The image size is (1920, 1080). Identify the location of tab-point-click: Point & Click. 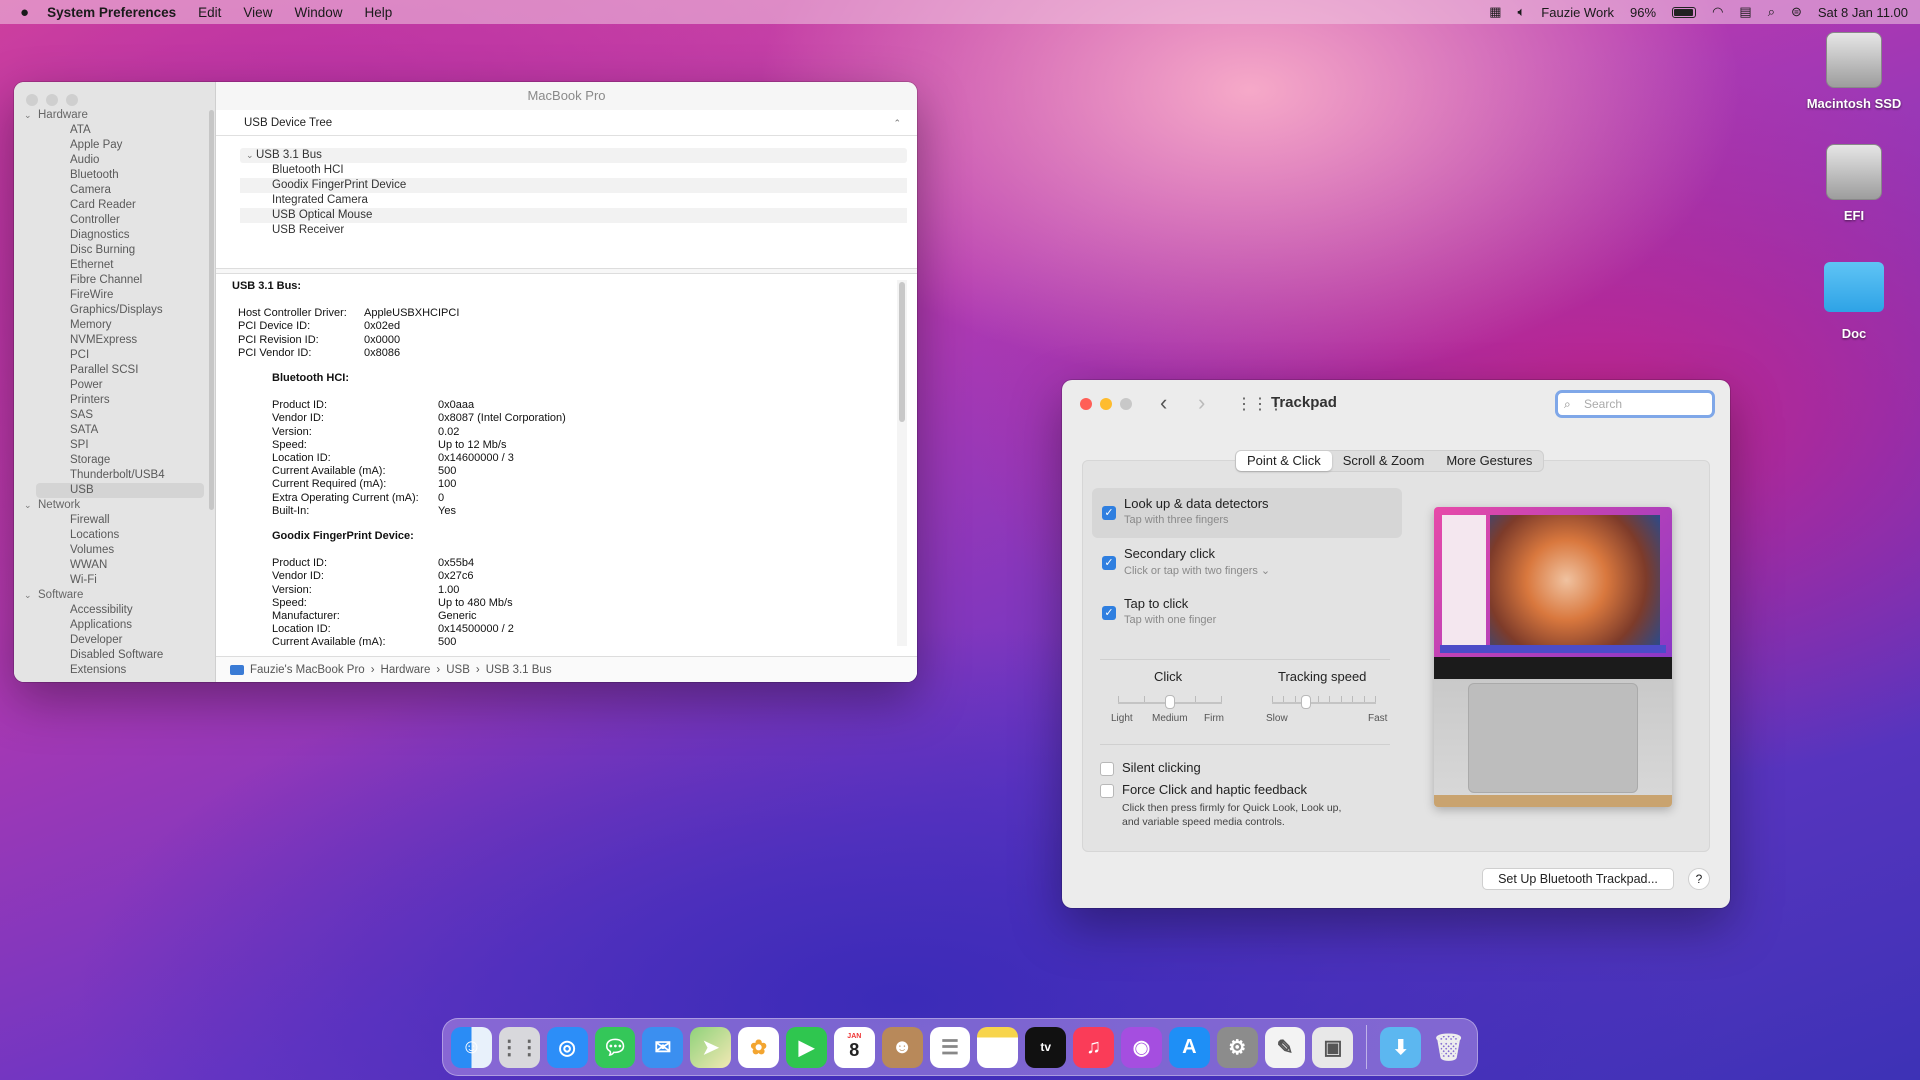
(1284, 461).